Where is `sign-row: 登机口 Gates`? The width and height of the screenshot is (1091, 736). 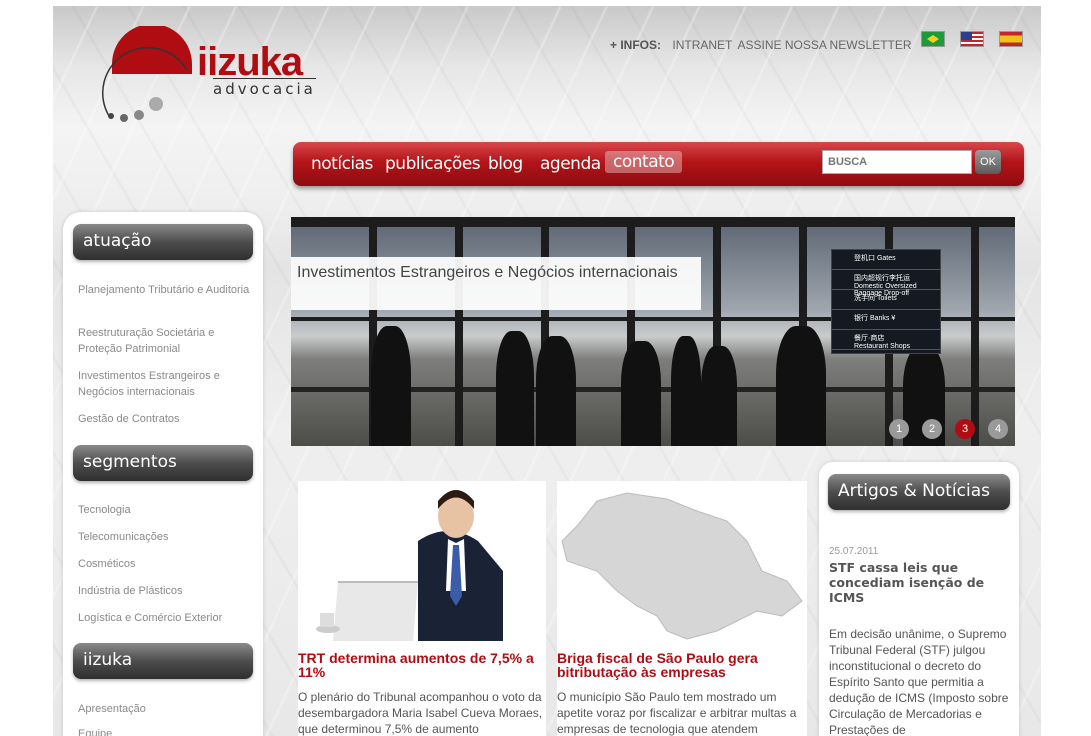 sign-row: 登机口 Gates is located at coordinates (886, 260).